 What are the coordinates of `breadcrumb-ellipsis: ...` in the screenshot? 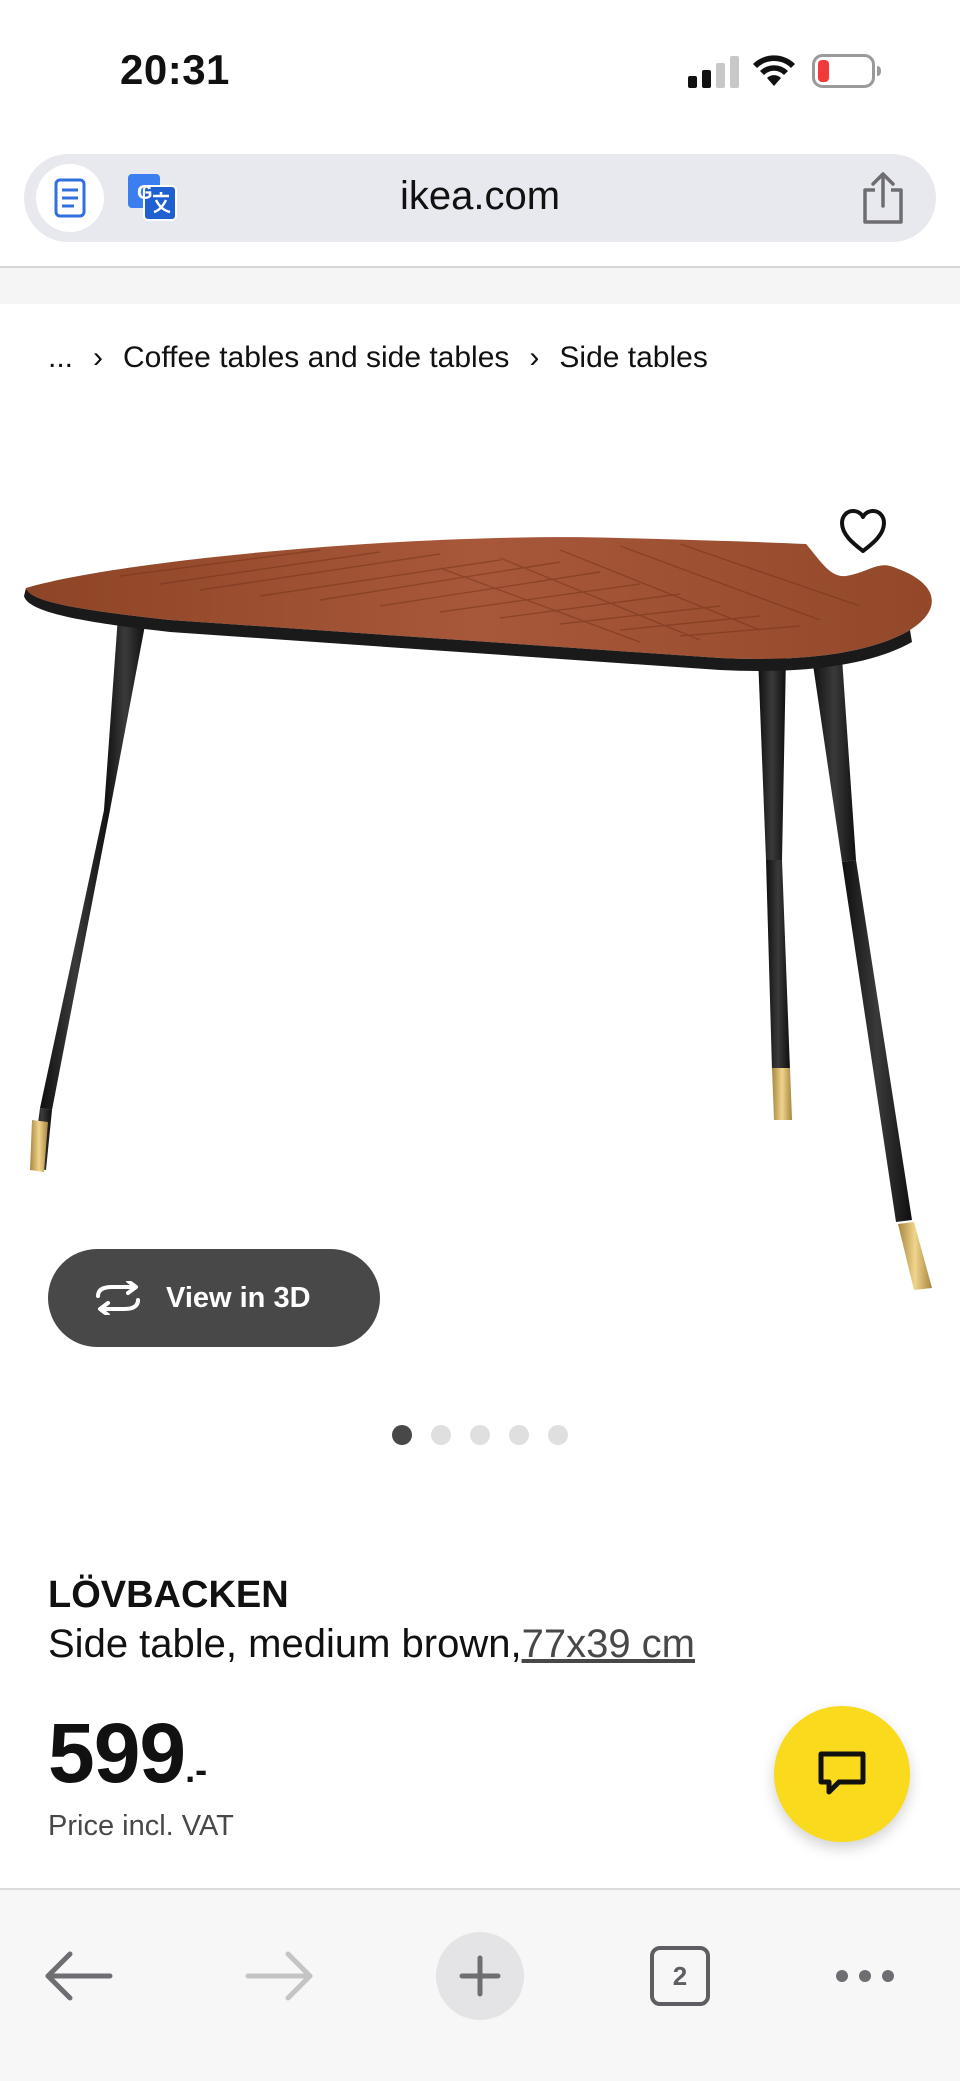 It's located at (60, 358).